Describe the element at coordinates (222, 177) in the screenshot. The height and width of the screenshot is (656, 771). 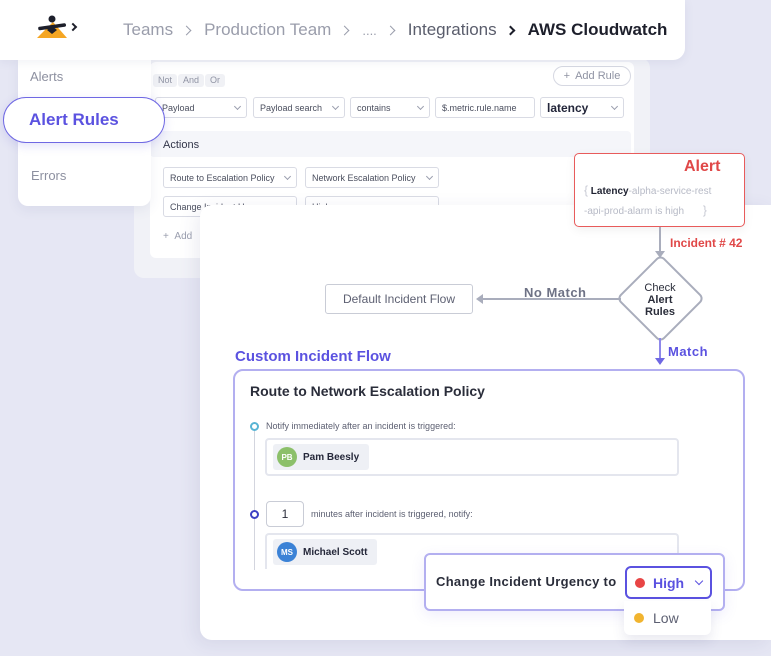
I see `action-type-value: Route to Escalation Policy` at that location.